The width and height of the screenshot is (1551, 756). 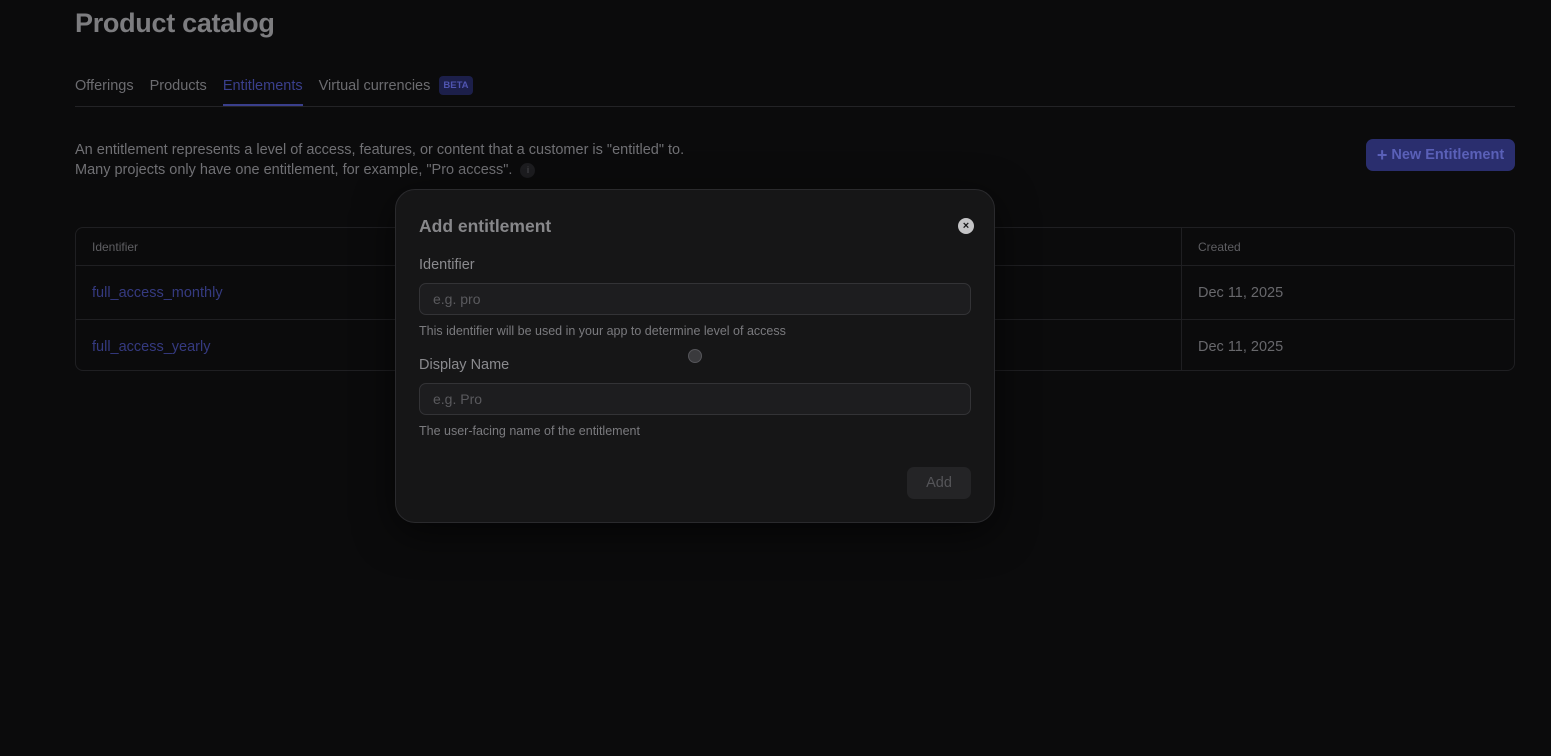 What do you see at coordinates (1382, 155) in the screenshot?
I see `plus-icon: +` at bounding box center [1382, 155].